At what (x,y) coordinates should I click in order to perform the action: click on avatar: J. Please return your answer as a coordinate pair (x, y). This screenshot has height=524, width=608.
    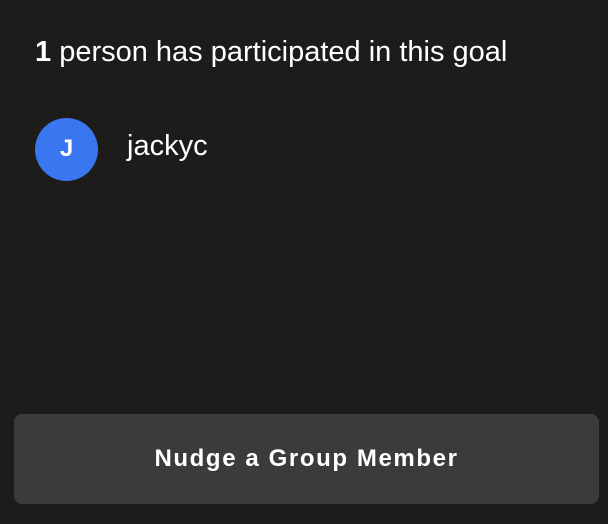
    Looking at the image, I should click on (66, 149).